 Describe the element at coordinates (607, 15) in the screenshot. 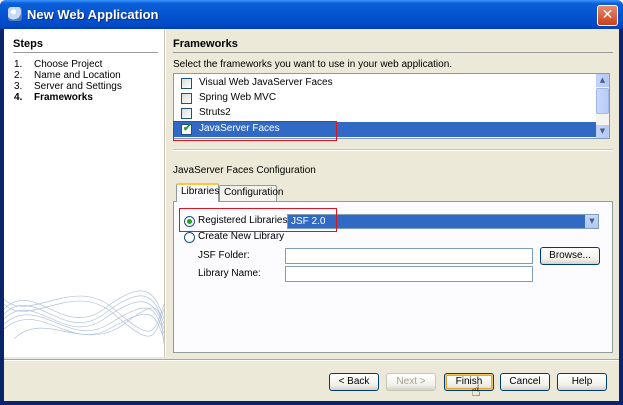

I see `close-button: ✕` at that location.